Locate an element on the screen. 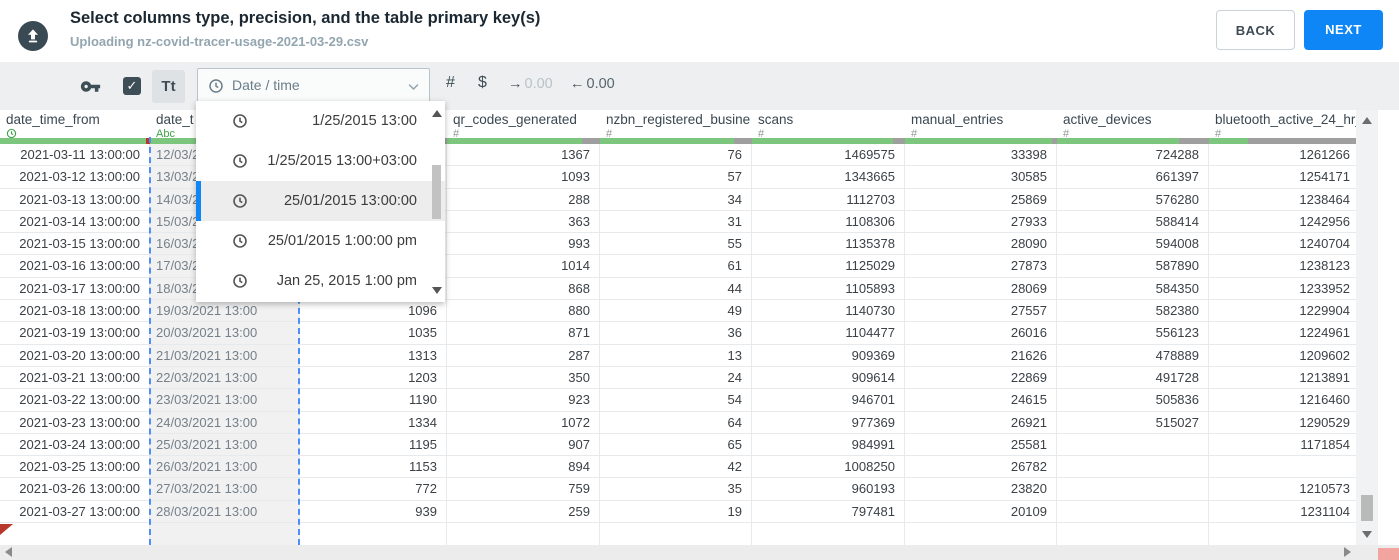 Image resolution: width=1399 pixels, height=560 pixels. cell: 1125029 is located at coordinates (828, 266).